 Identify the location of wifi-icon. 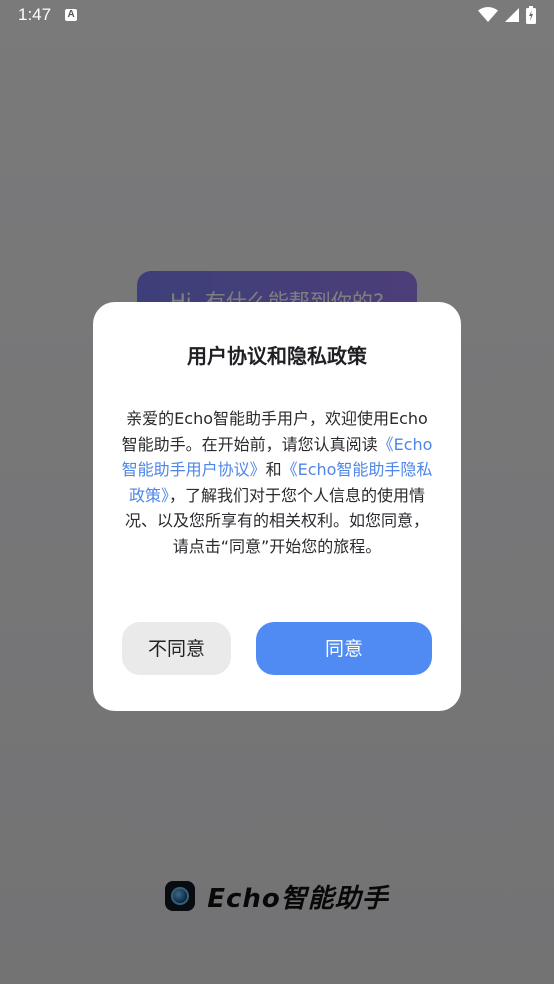
(488, 14).